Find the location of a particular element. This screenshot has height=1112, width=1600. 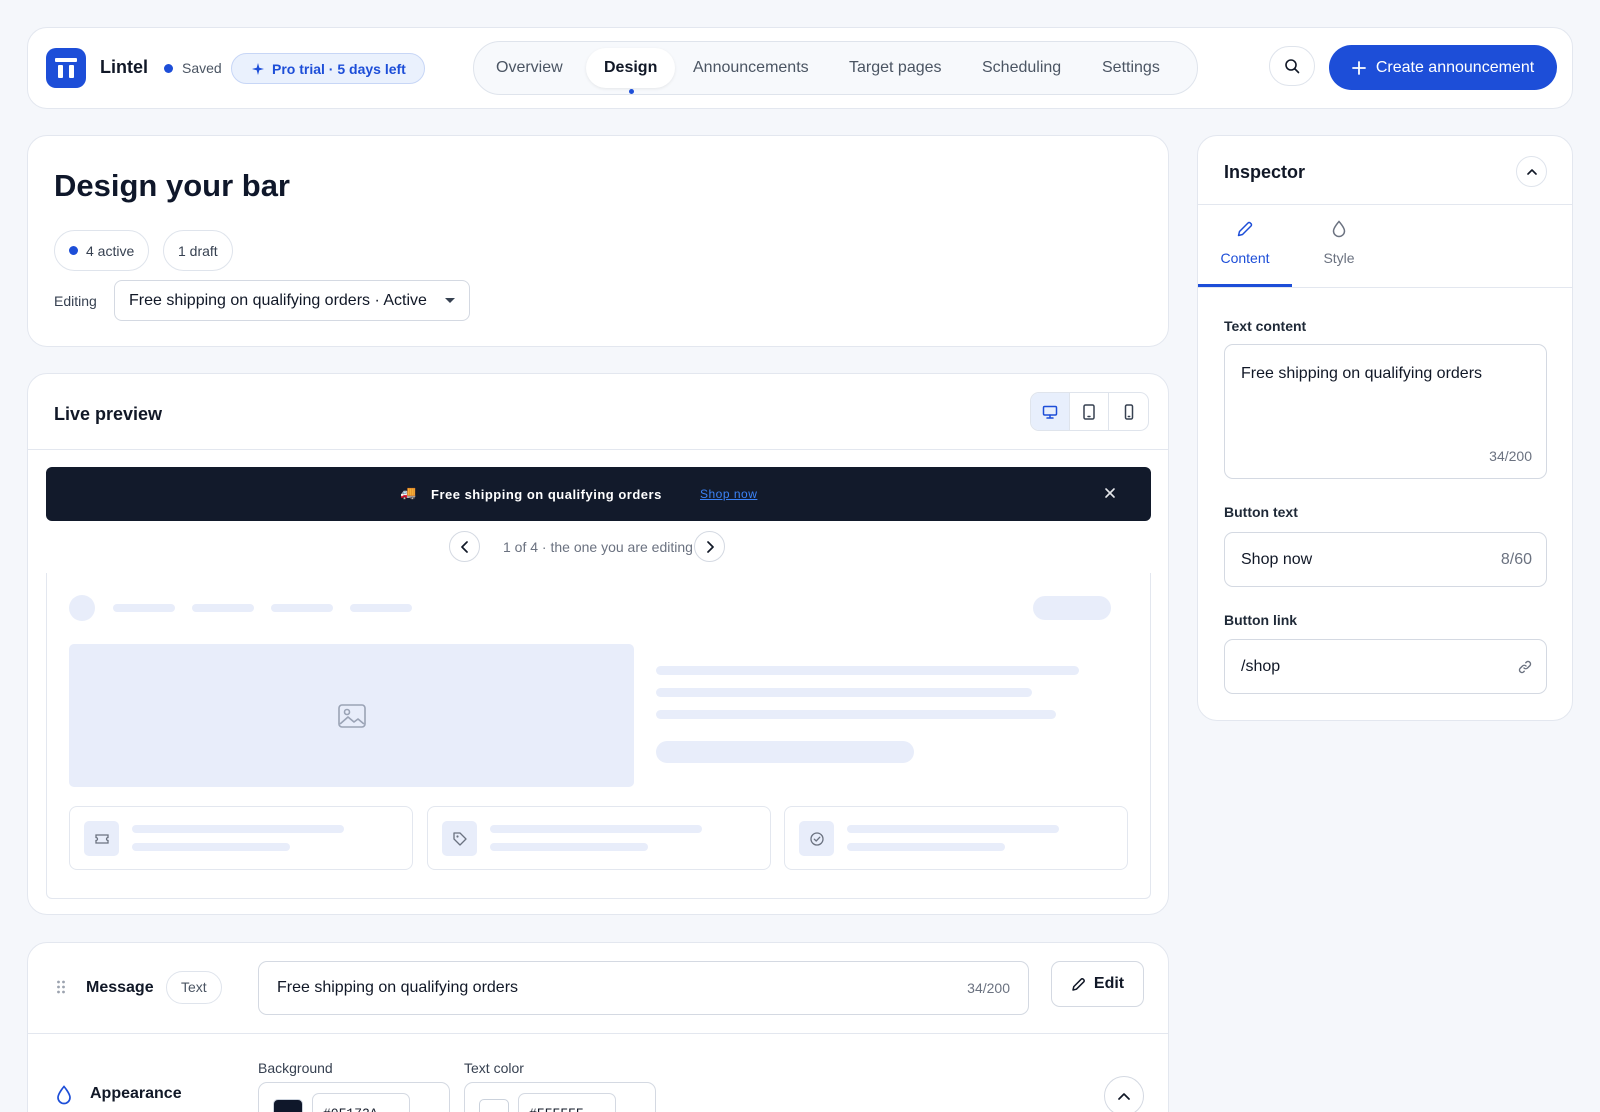

background-swatch is located at coordinates (288, 1105).